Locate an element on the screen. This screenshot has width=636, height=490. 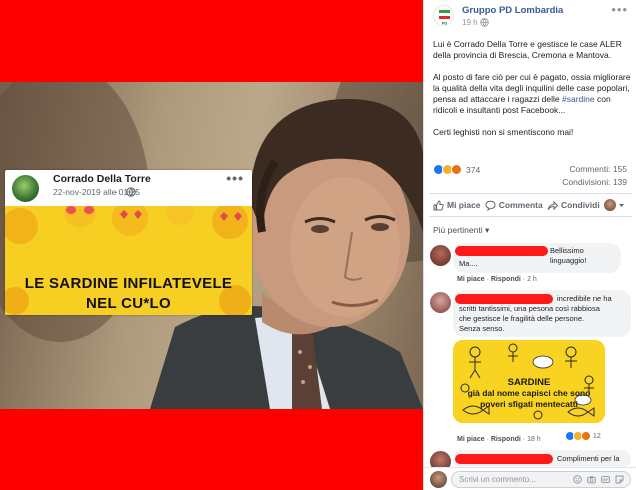
page-name-link: Gruppo PD Lombardia is located at coordinates (512, 10).